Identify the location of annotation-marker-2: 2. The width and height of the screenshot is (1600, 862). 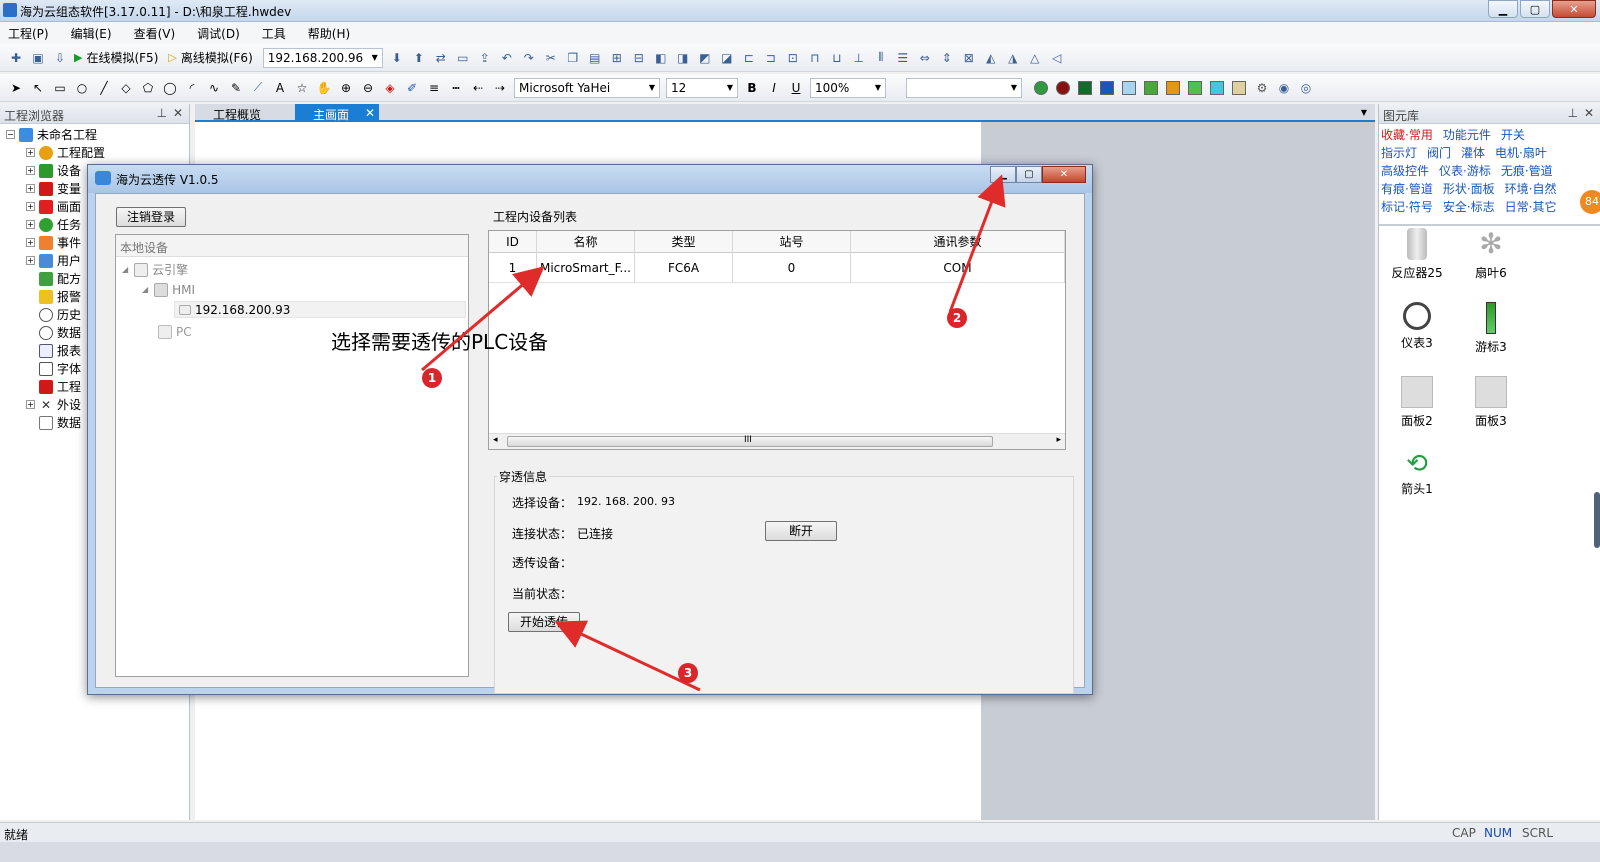
(957, 318).